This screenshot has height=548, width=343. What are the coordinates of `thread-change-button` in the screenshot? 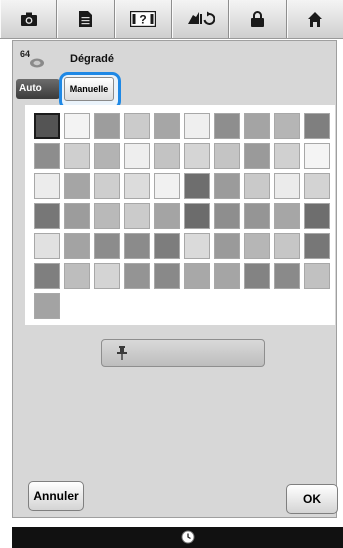 It's located at (200, 19).